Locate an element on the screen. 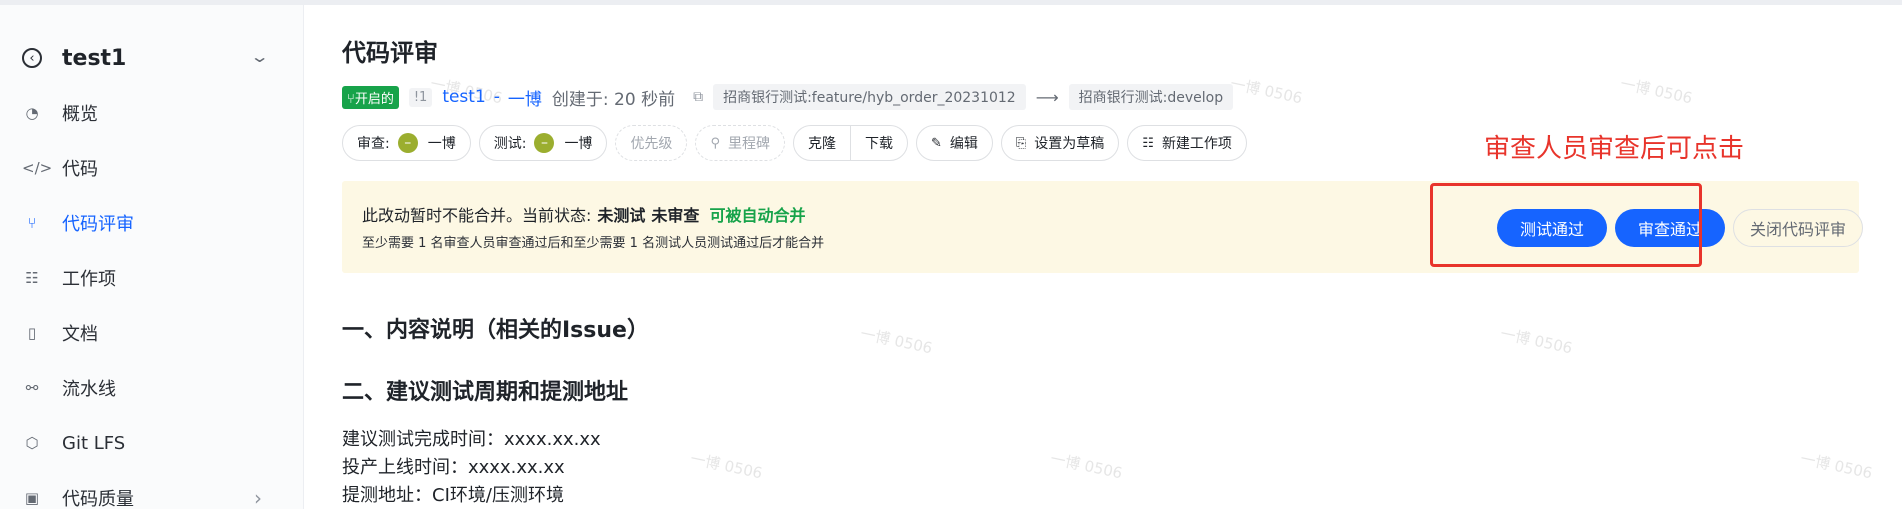 This screenshot has height=516, width=1902. chevron-right-icon: › is located at coordinates (258, 498).